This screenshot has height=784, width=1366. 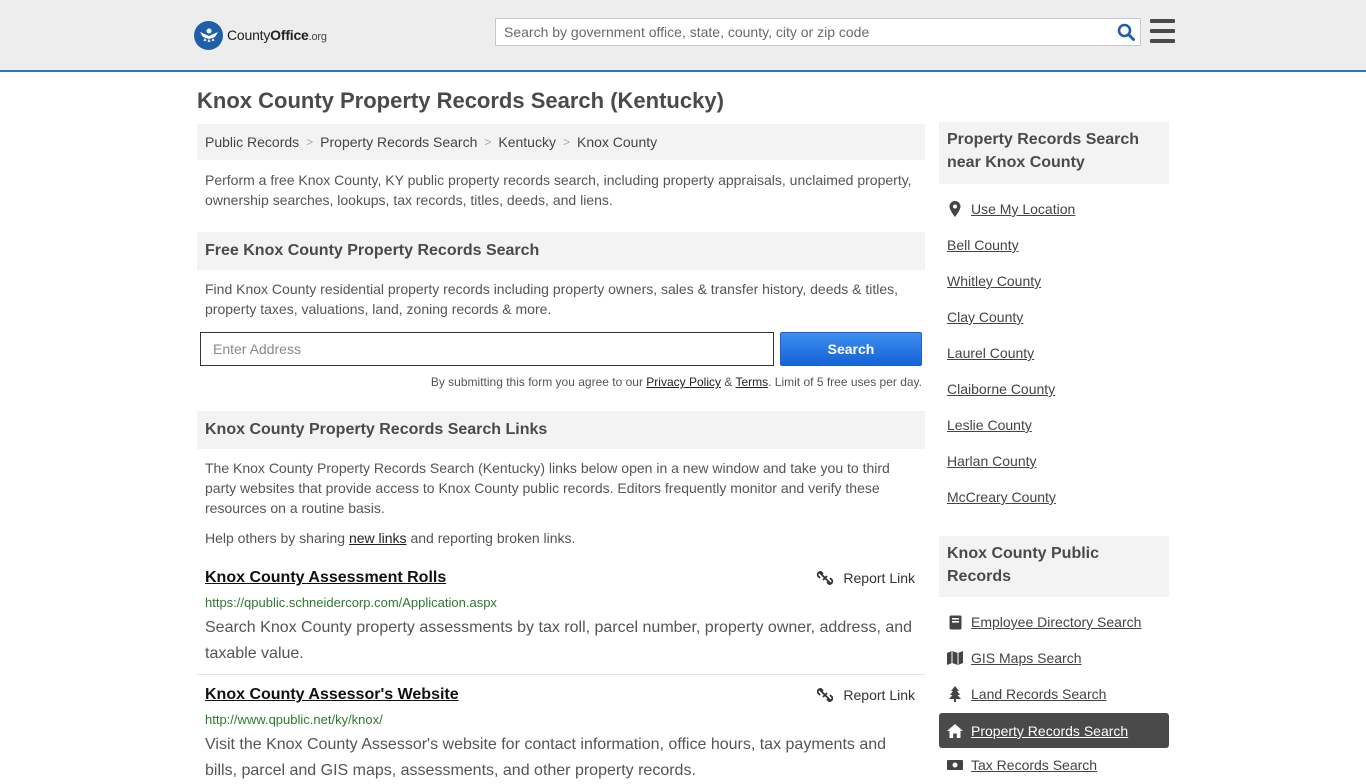 I want to click on sidebar-item-land-records: Land Records Search, so click(x=1026, y=694).